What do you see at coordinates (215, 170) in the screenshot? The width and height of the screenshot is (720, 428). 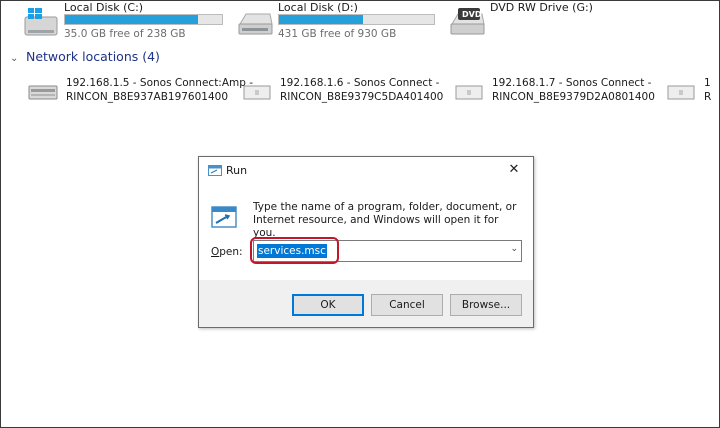 I see `run-icon` at bounding box center [215, 170].